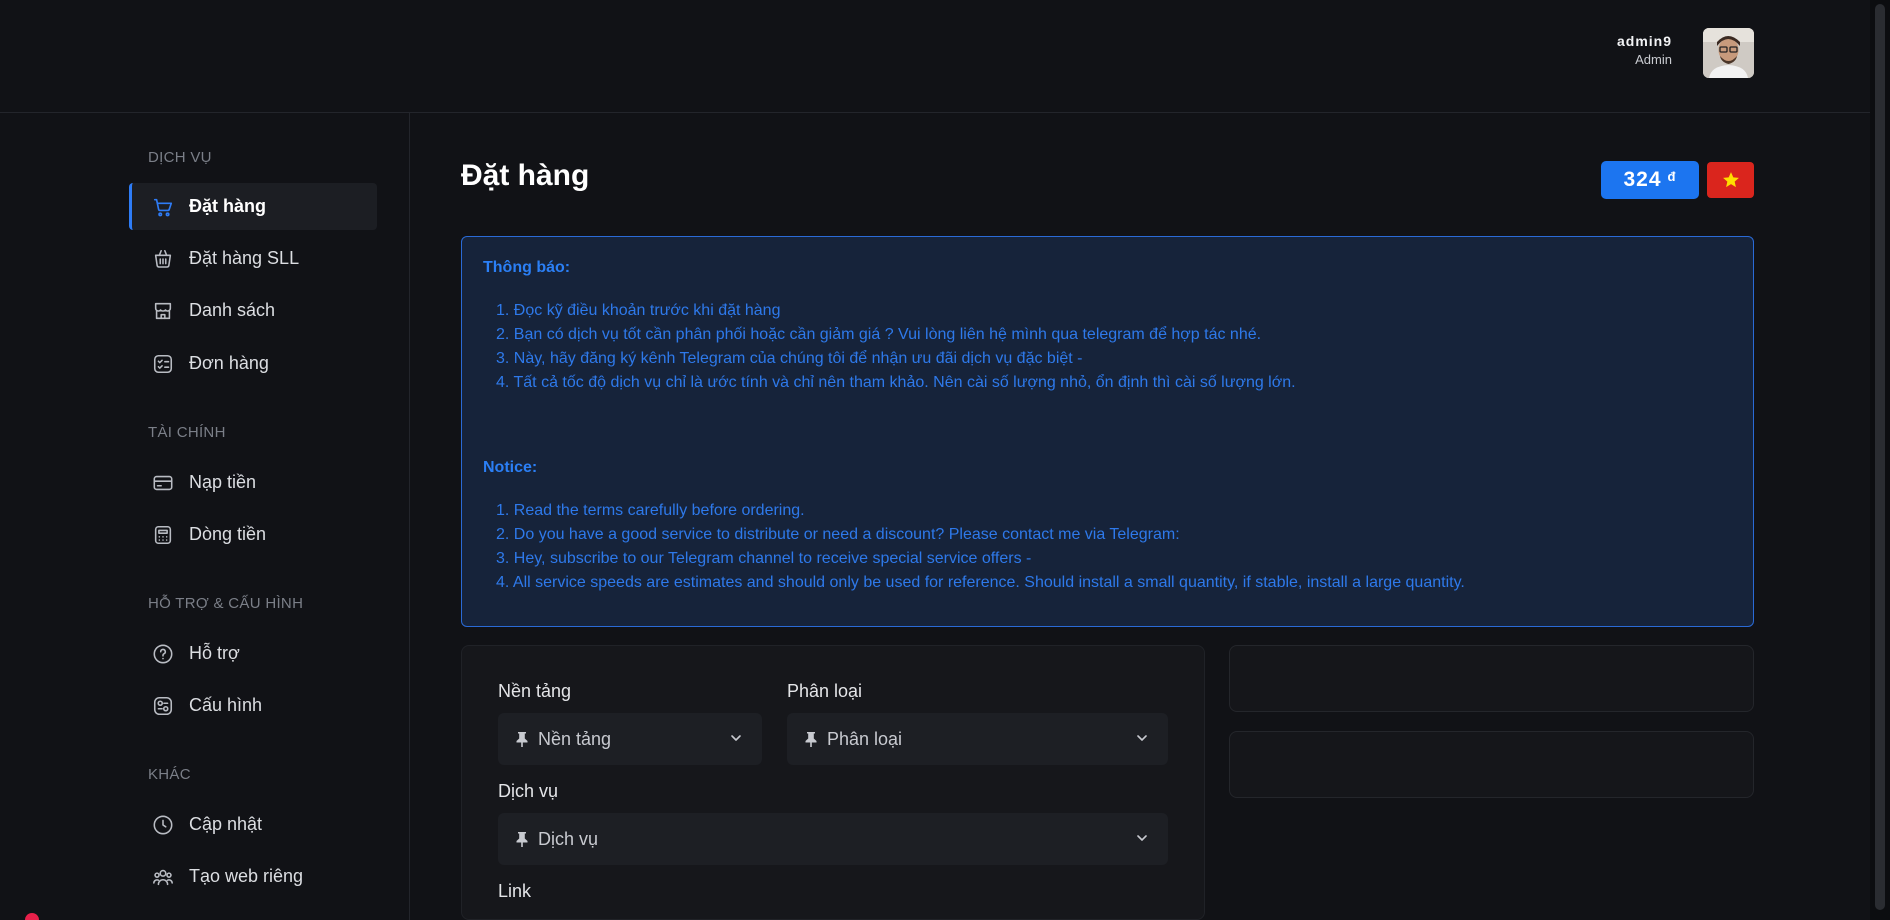 The width and height of the screenshot is (1890, 920). What do you see at coordinates (833, 839) in the screenshot?
I see `service-select: Dịch vụ` at bounding box center [833, 839].